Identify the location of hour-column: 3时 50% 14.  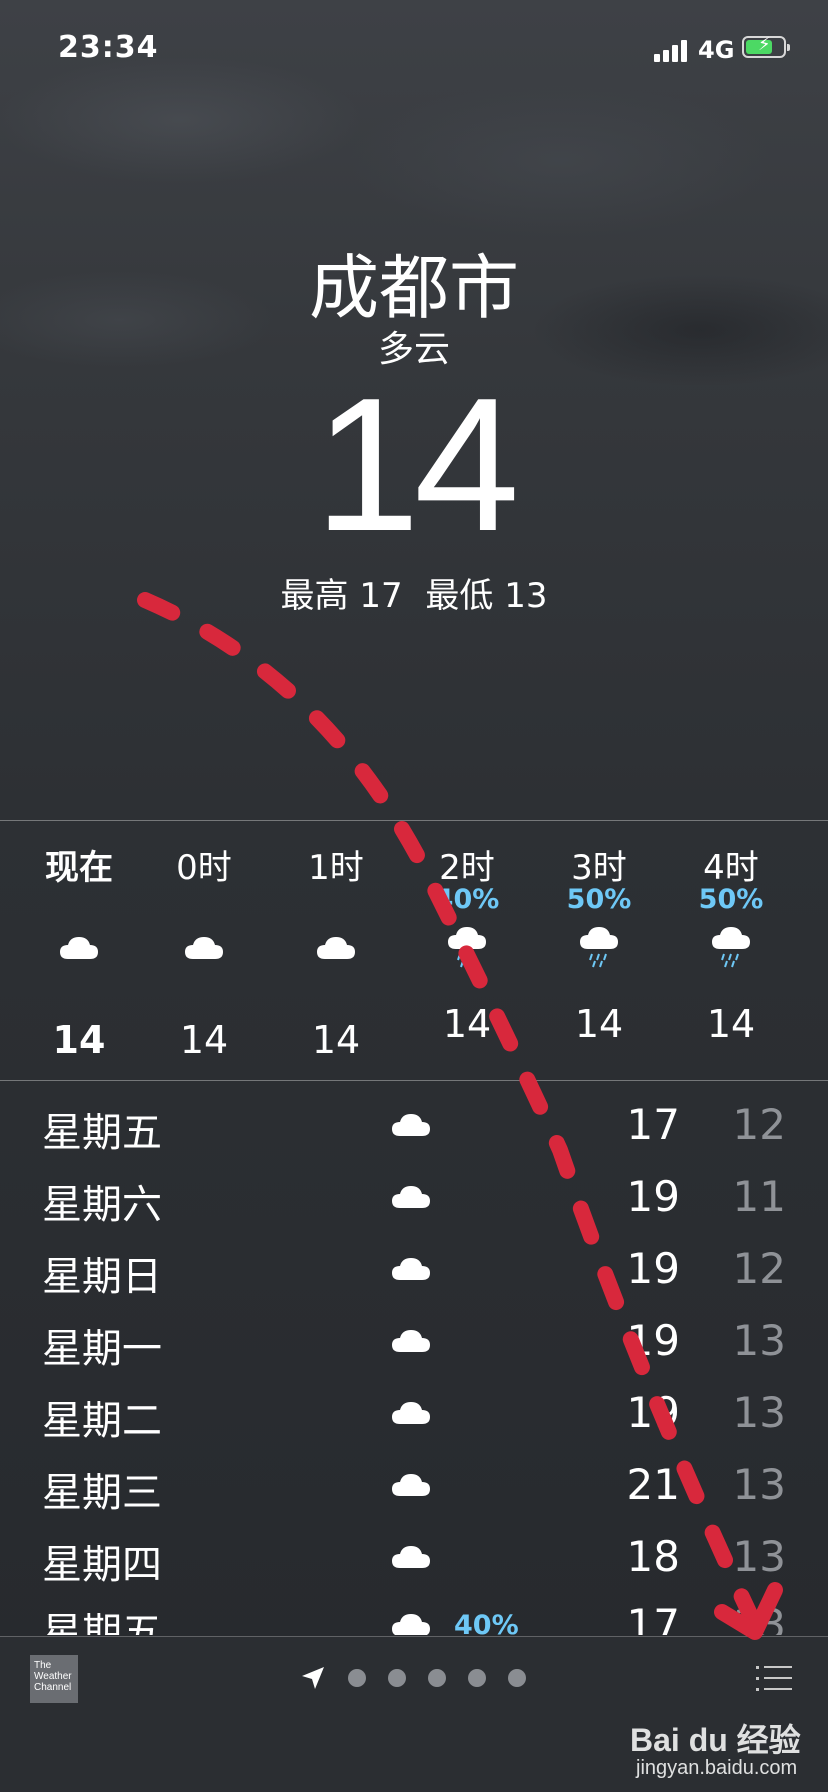
(599, 943).